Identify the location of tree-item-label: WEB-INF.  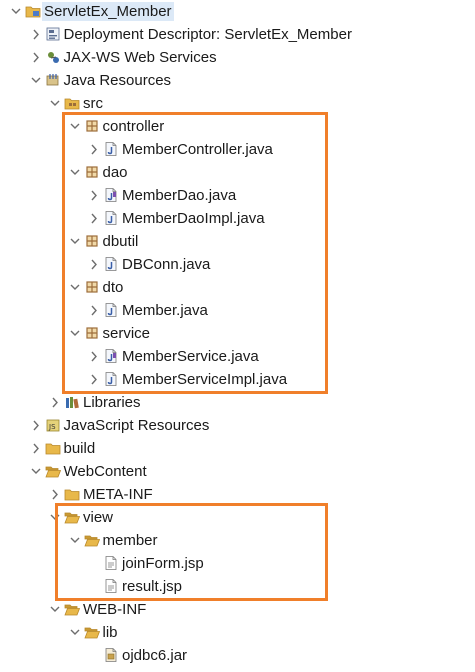
(115, 609).